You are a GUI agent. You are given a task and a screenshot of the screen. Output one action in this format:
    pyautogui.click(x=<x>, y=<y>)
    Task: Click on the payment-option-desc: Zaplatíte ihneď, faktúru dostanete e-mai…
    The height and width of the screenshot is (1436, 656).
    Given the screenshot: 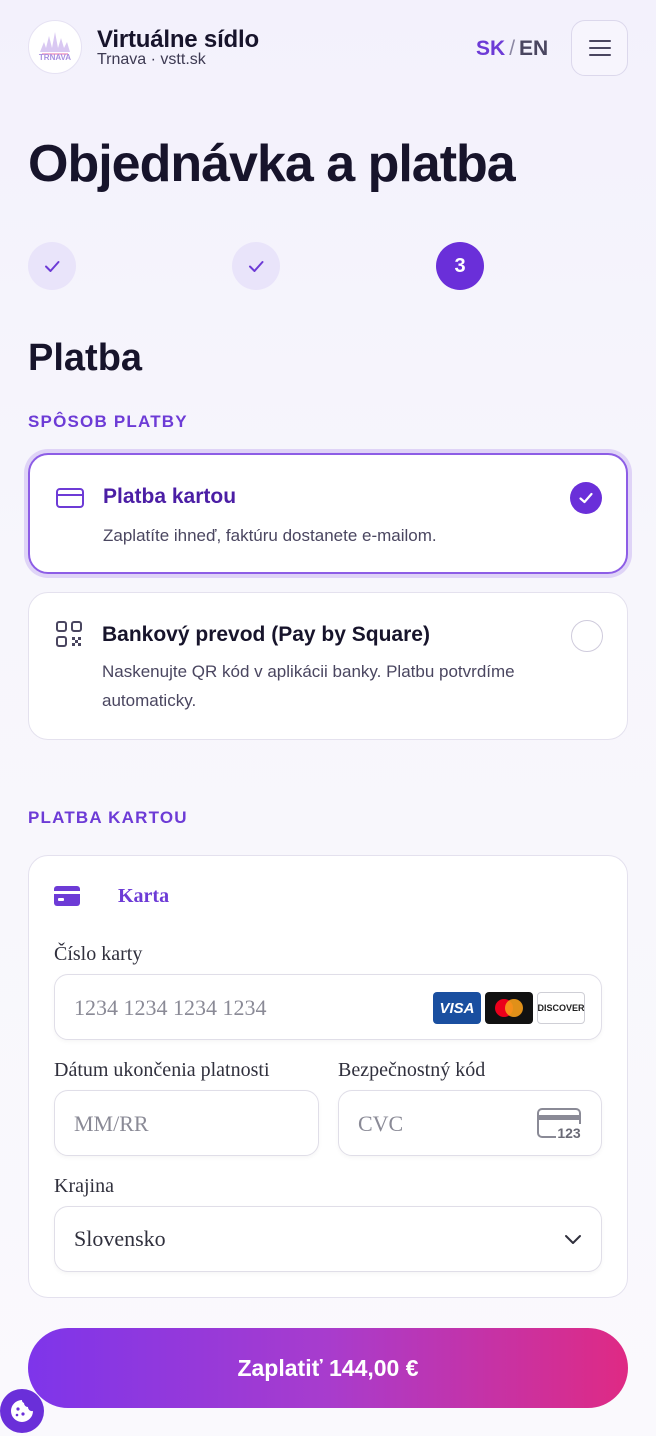 What is the action you would take?
    pyautogui.click(x=270, y=535)
    